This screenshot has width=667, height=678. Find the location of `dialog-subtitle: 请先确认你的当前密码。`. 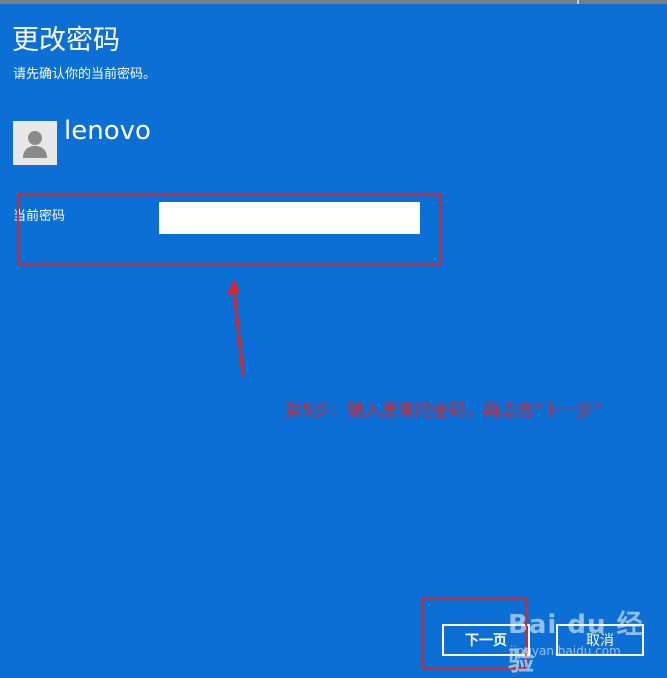

dialog-subtitle: 请先确认你的当前密码。 is located at coordinates (85, 74).